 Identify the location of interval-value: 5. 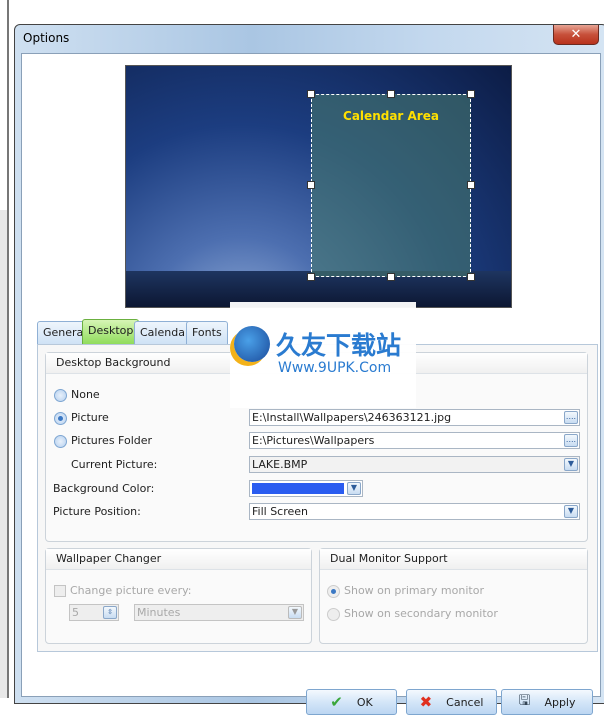
(75, 612).